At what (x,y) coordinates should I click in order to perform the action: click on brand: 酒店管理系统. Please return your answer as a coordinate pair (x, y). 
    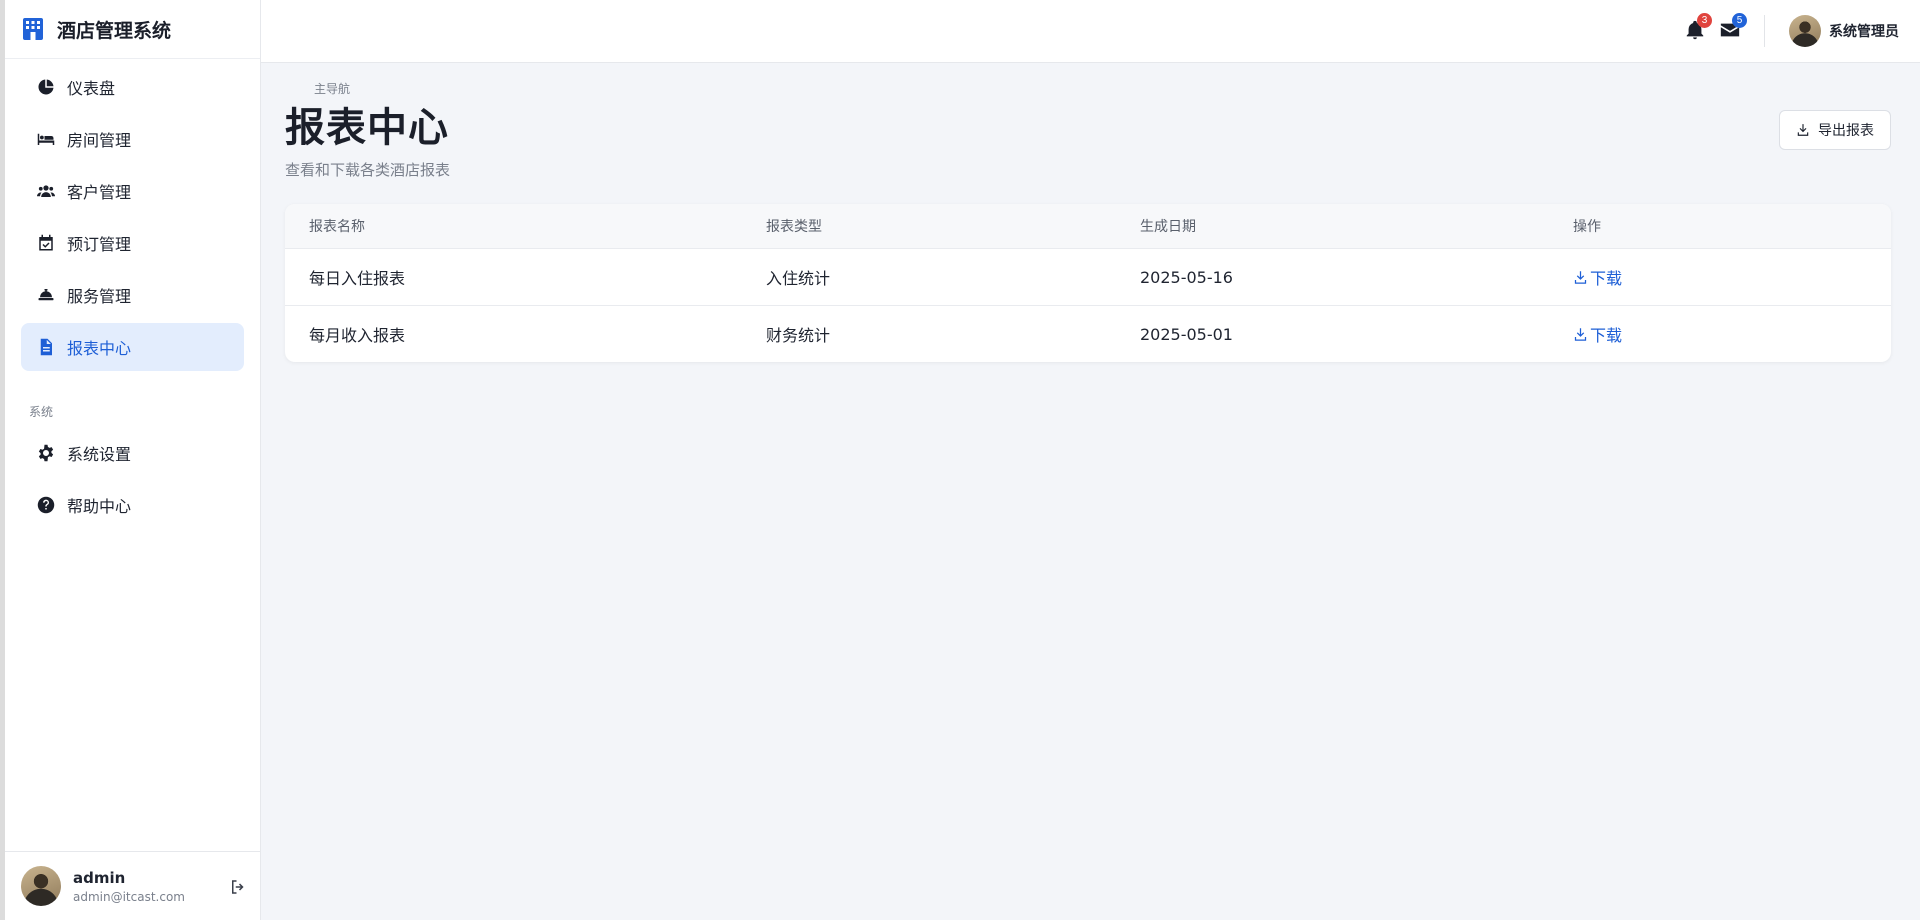
    Looking at the image, I should click on (132, 29).